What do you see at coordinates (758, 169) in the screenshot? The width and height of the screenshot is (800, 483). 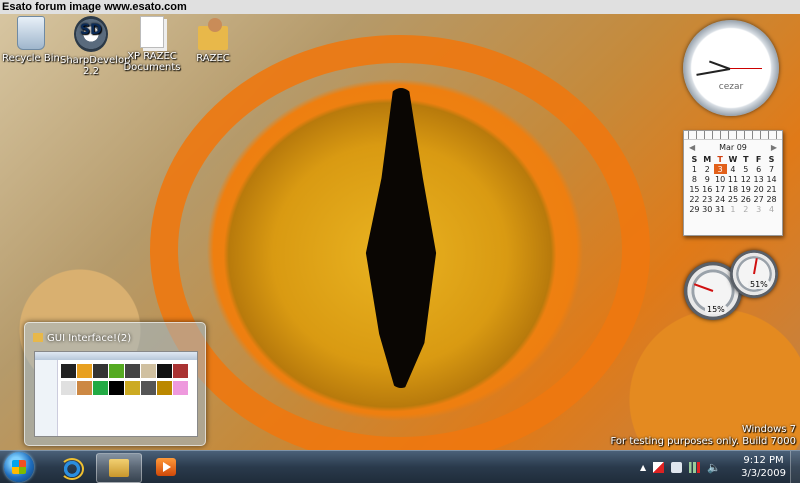 I see `calendar-day: 6` at bounding box center [758, 169].